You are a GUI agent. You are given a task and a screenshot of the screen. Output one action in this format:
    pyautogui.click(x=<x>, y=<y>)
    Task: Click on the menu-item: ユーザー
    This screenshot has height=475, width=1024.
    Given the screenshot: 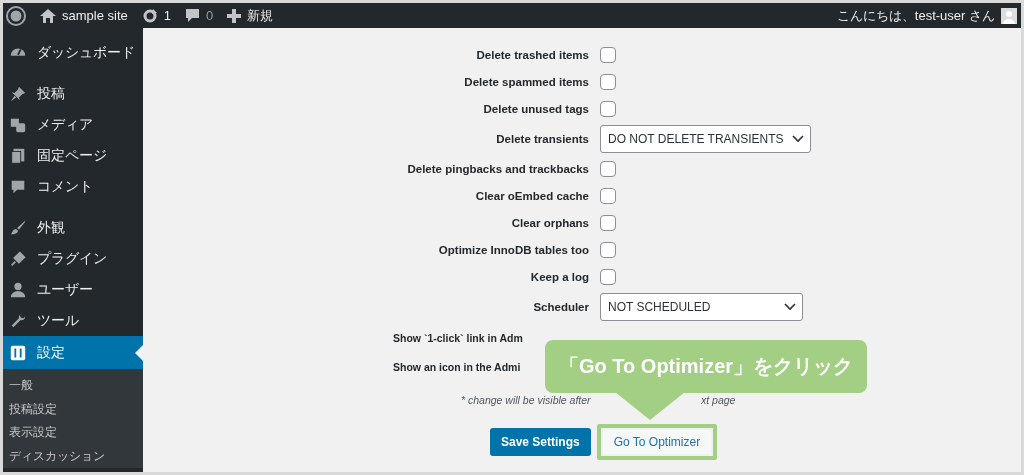 What is the action you would take?
    pyautogui.click(x=73, y=289)
    